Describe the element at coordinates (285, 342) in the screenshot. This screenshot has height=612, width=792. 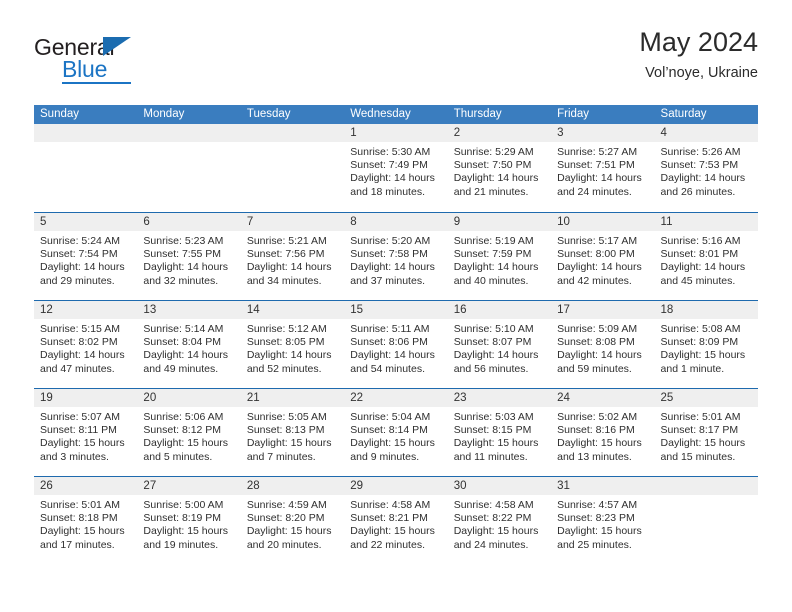
I see `sunset-text: Sunset: 8:05 PM` at that location.